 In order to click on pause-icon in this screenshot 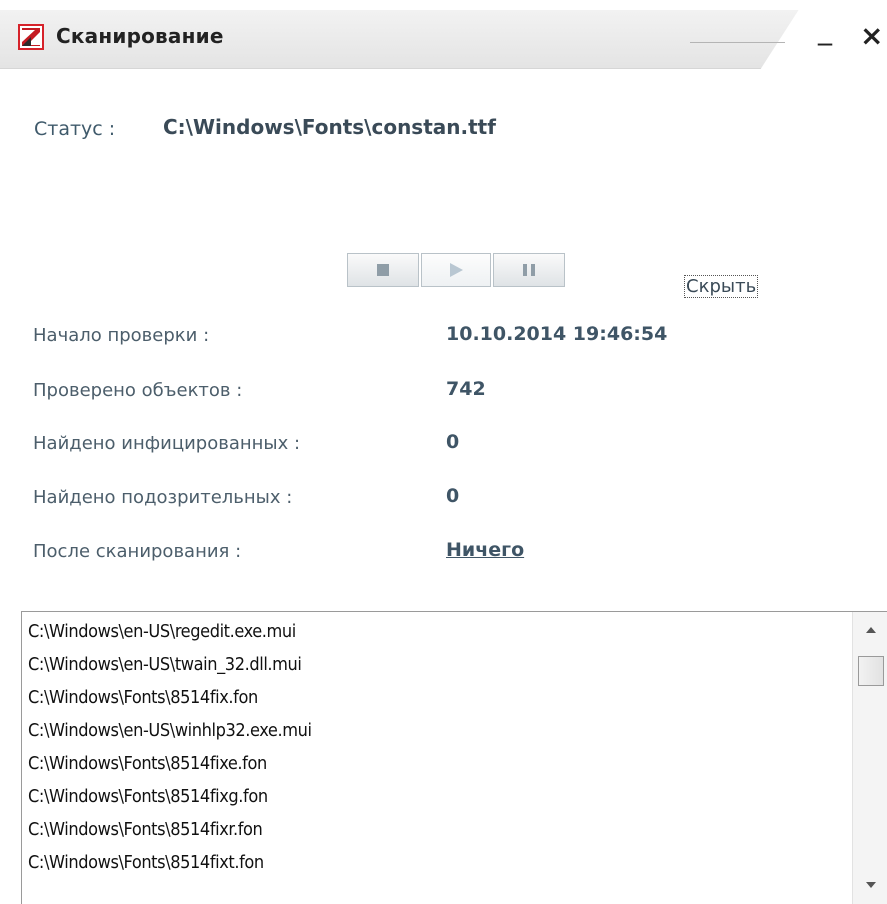, I will do `click(529, 270)`.